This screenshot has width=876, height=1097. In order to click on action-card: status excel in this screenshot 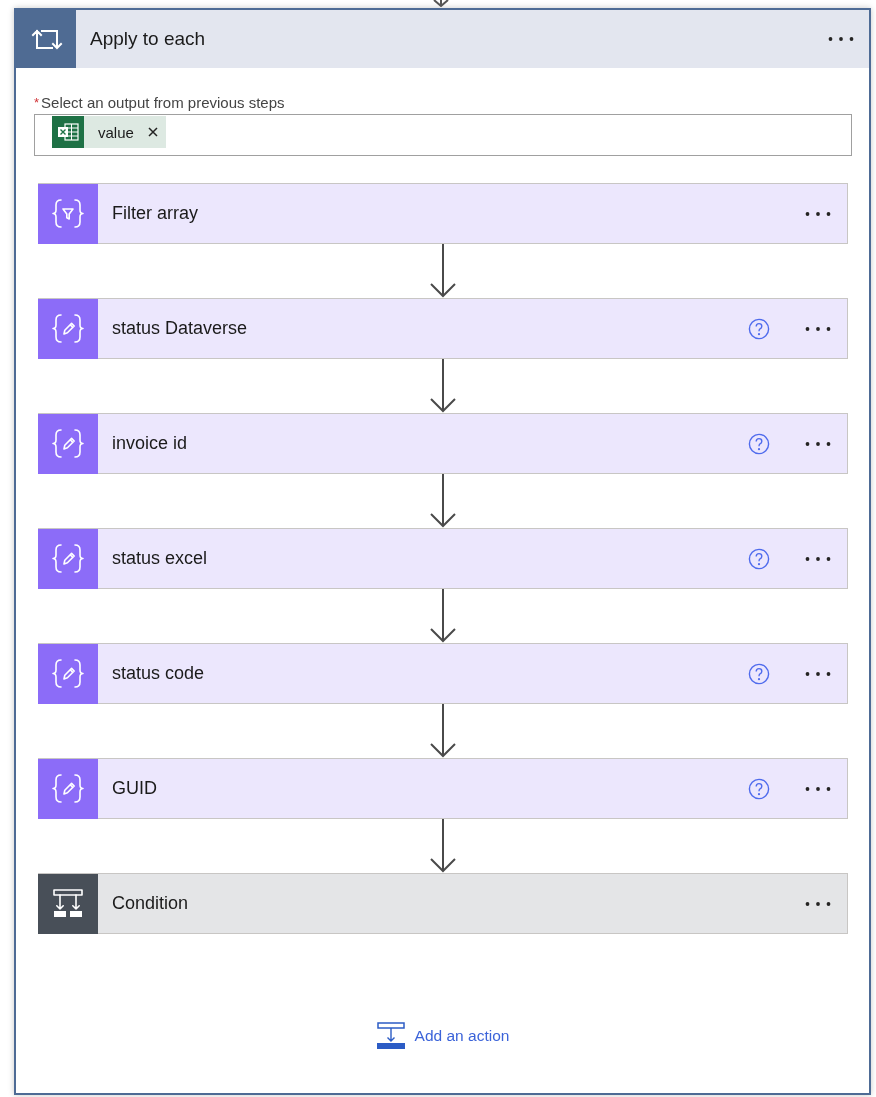, I will do `click(443, 558)`.